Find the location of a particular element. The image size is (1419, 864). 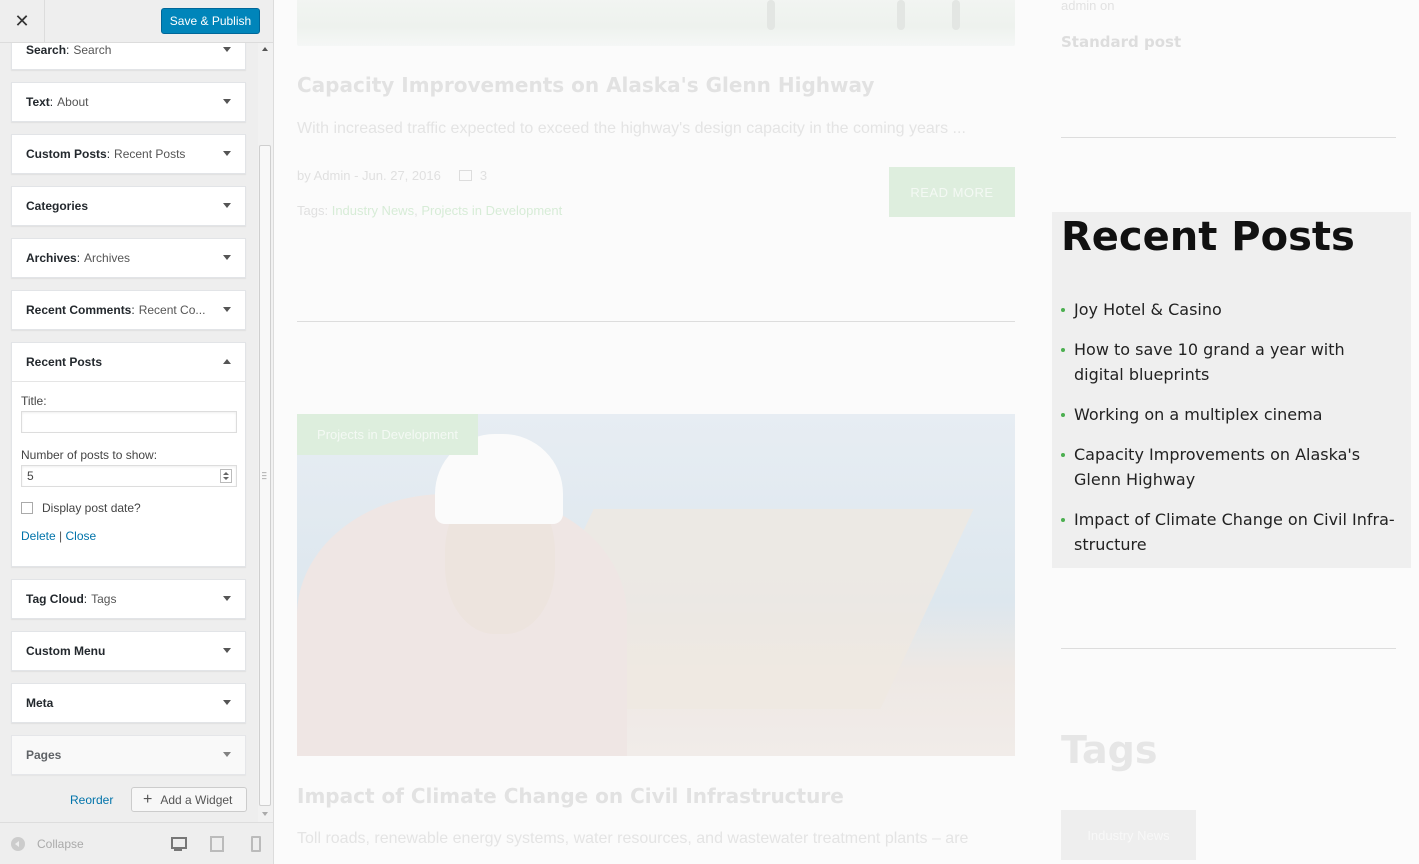

category-badge: Projects in Development is located at coordinates (387, 434).